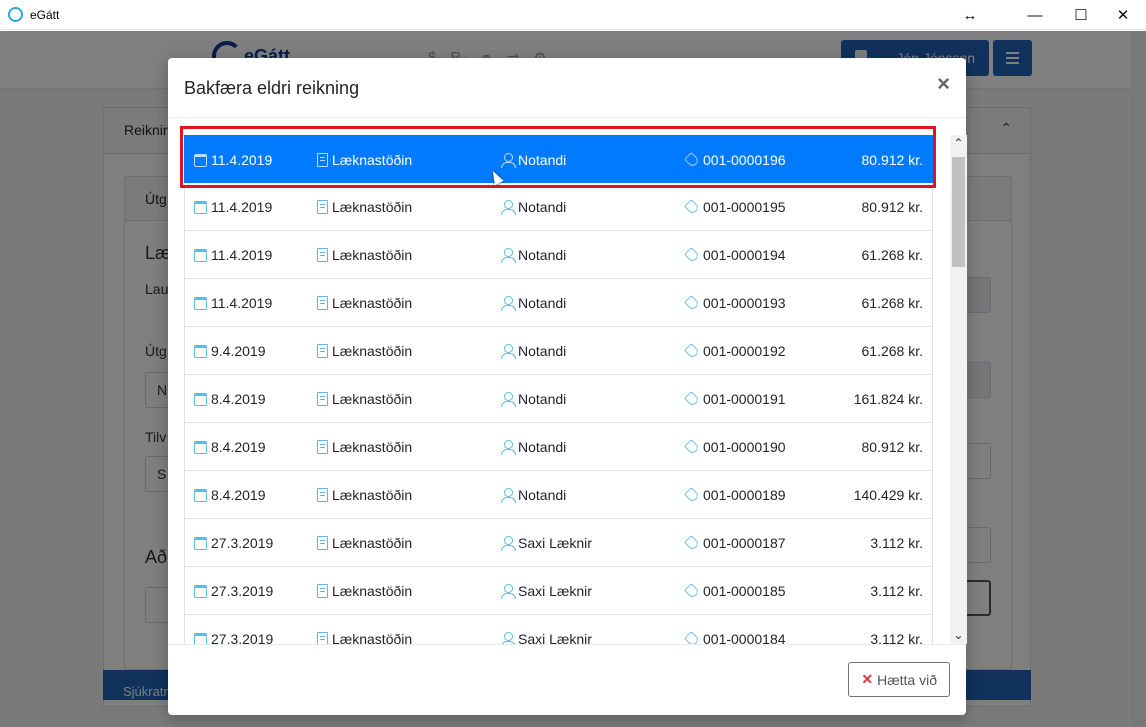 This screenshot has width=1146, height=727. I want to click on scroll-up-icon: ⌃, so click(958, 143).